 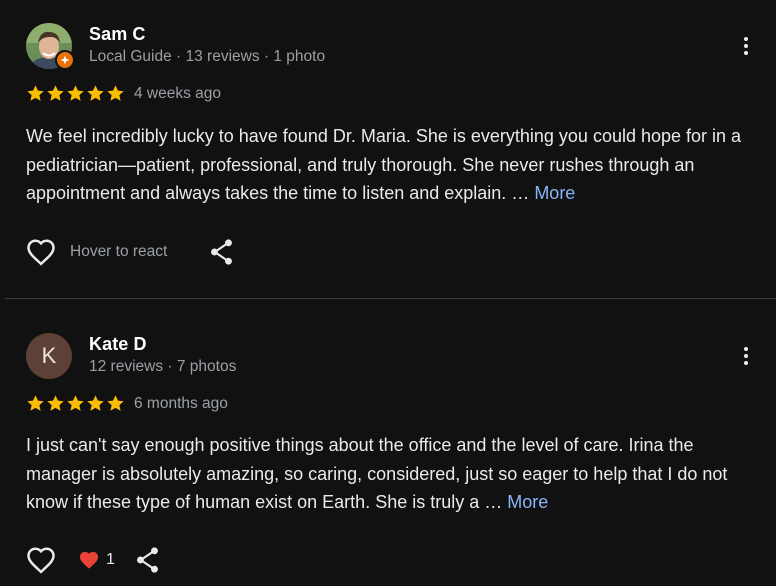 I want to click on review-actions: 1, so click(x=93, y=560).